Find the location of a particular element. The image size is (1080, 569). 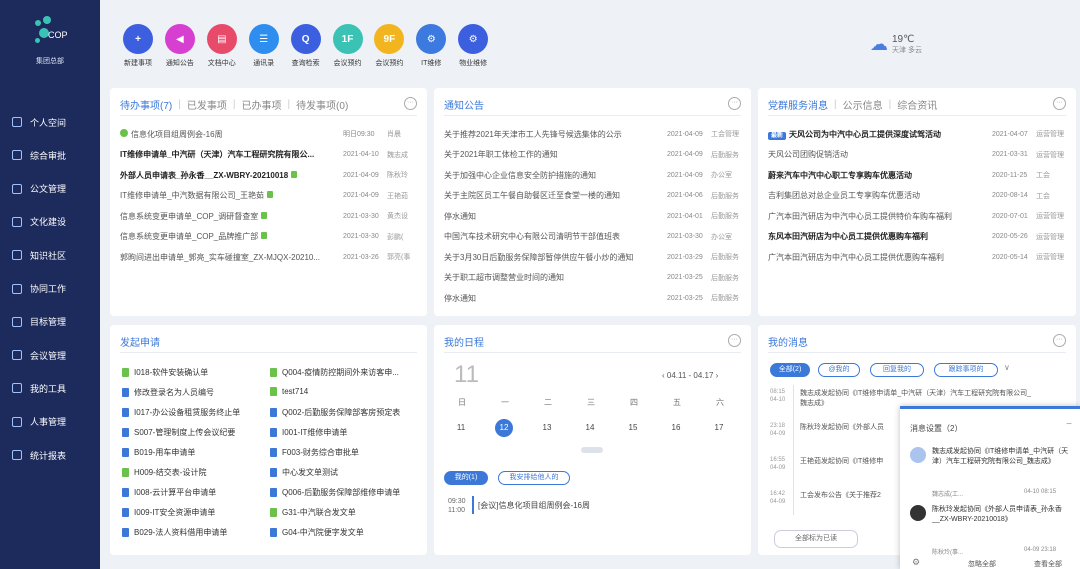

toolbar-button: 1F 会议预约 is located at coordinates (348, 46).